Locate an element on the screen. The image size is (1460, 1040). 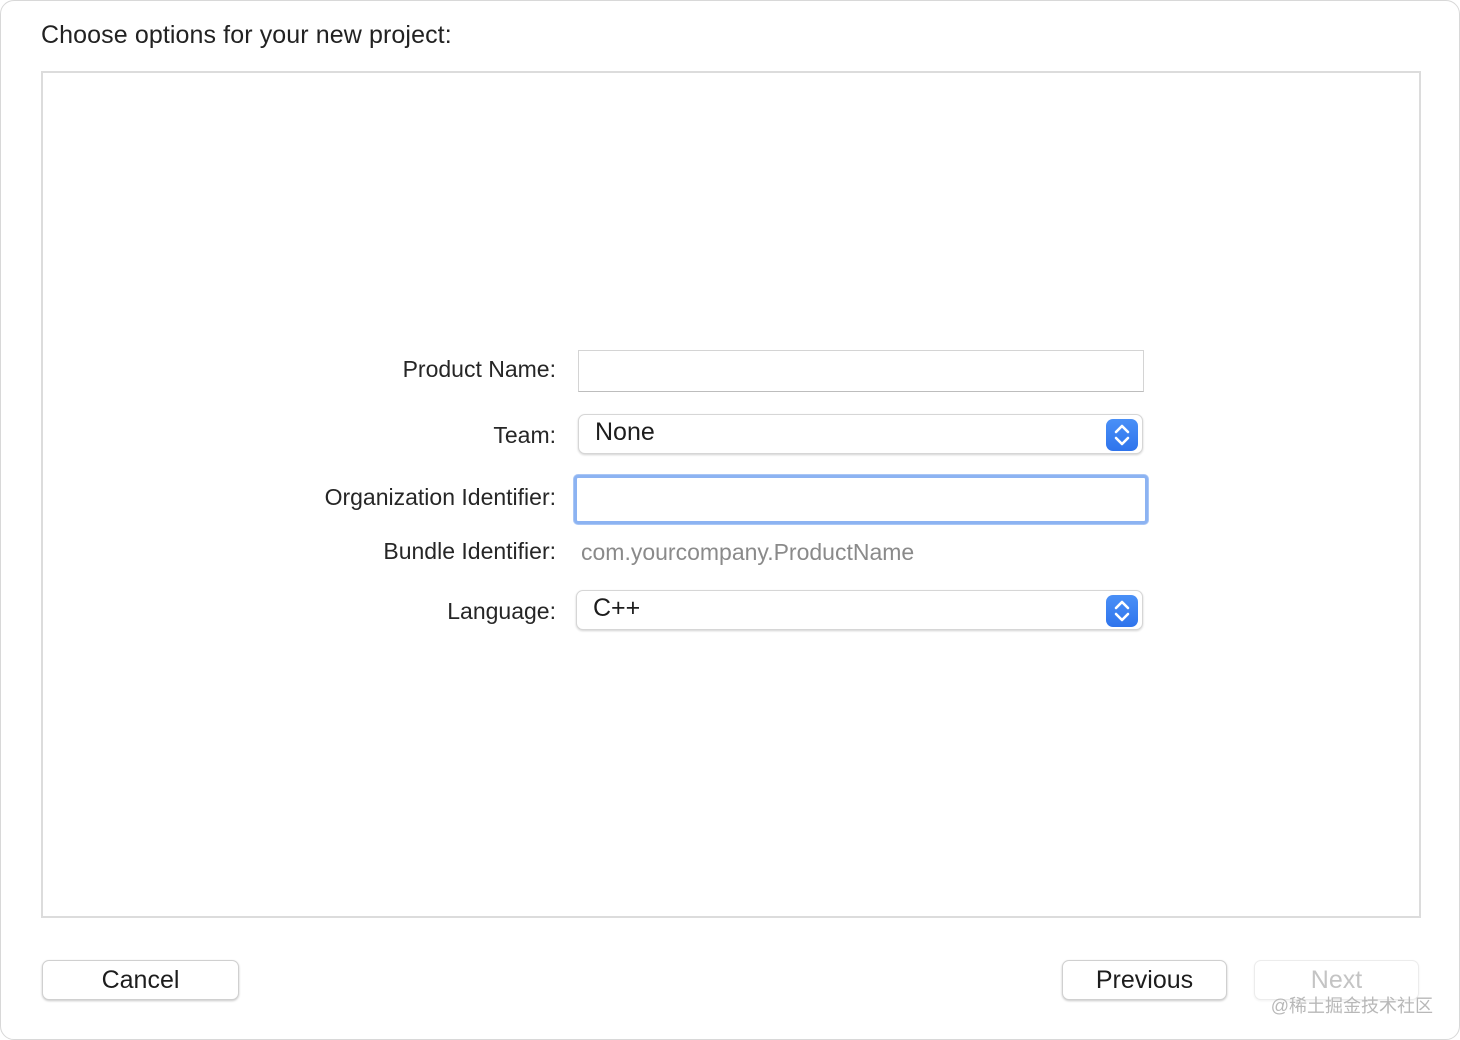
language-selected-value: C++ is located at coordinates (617, 608).